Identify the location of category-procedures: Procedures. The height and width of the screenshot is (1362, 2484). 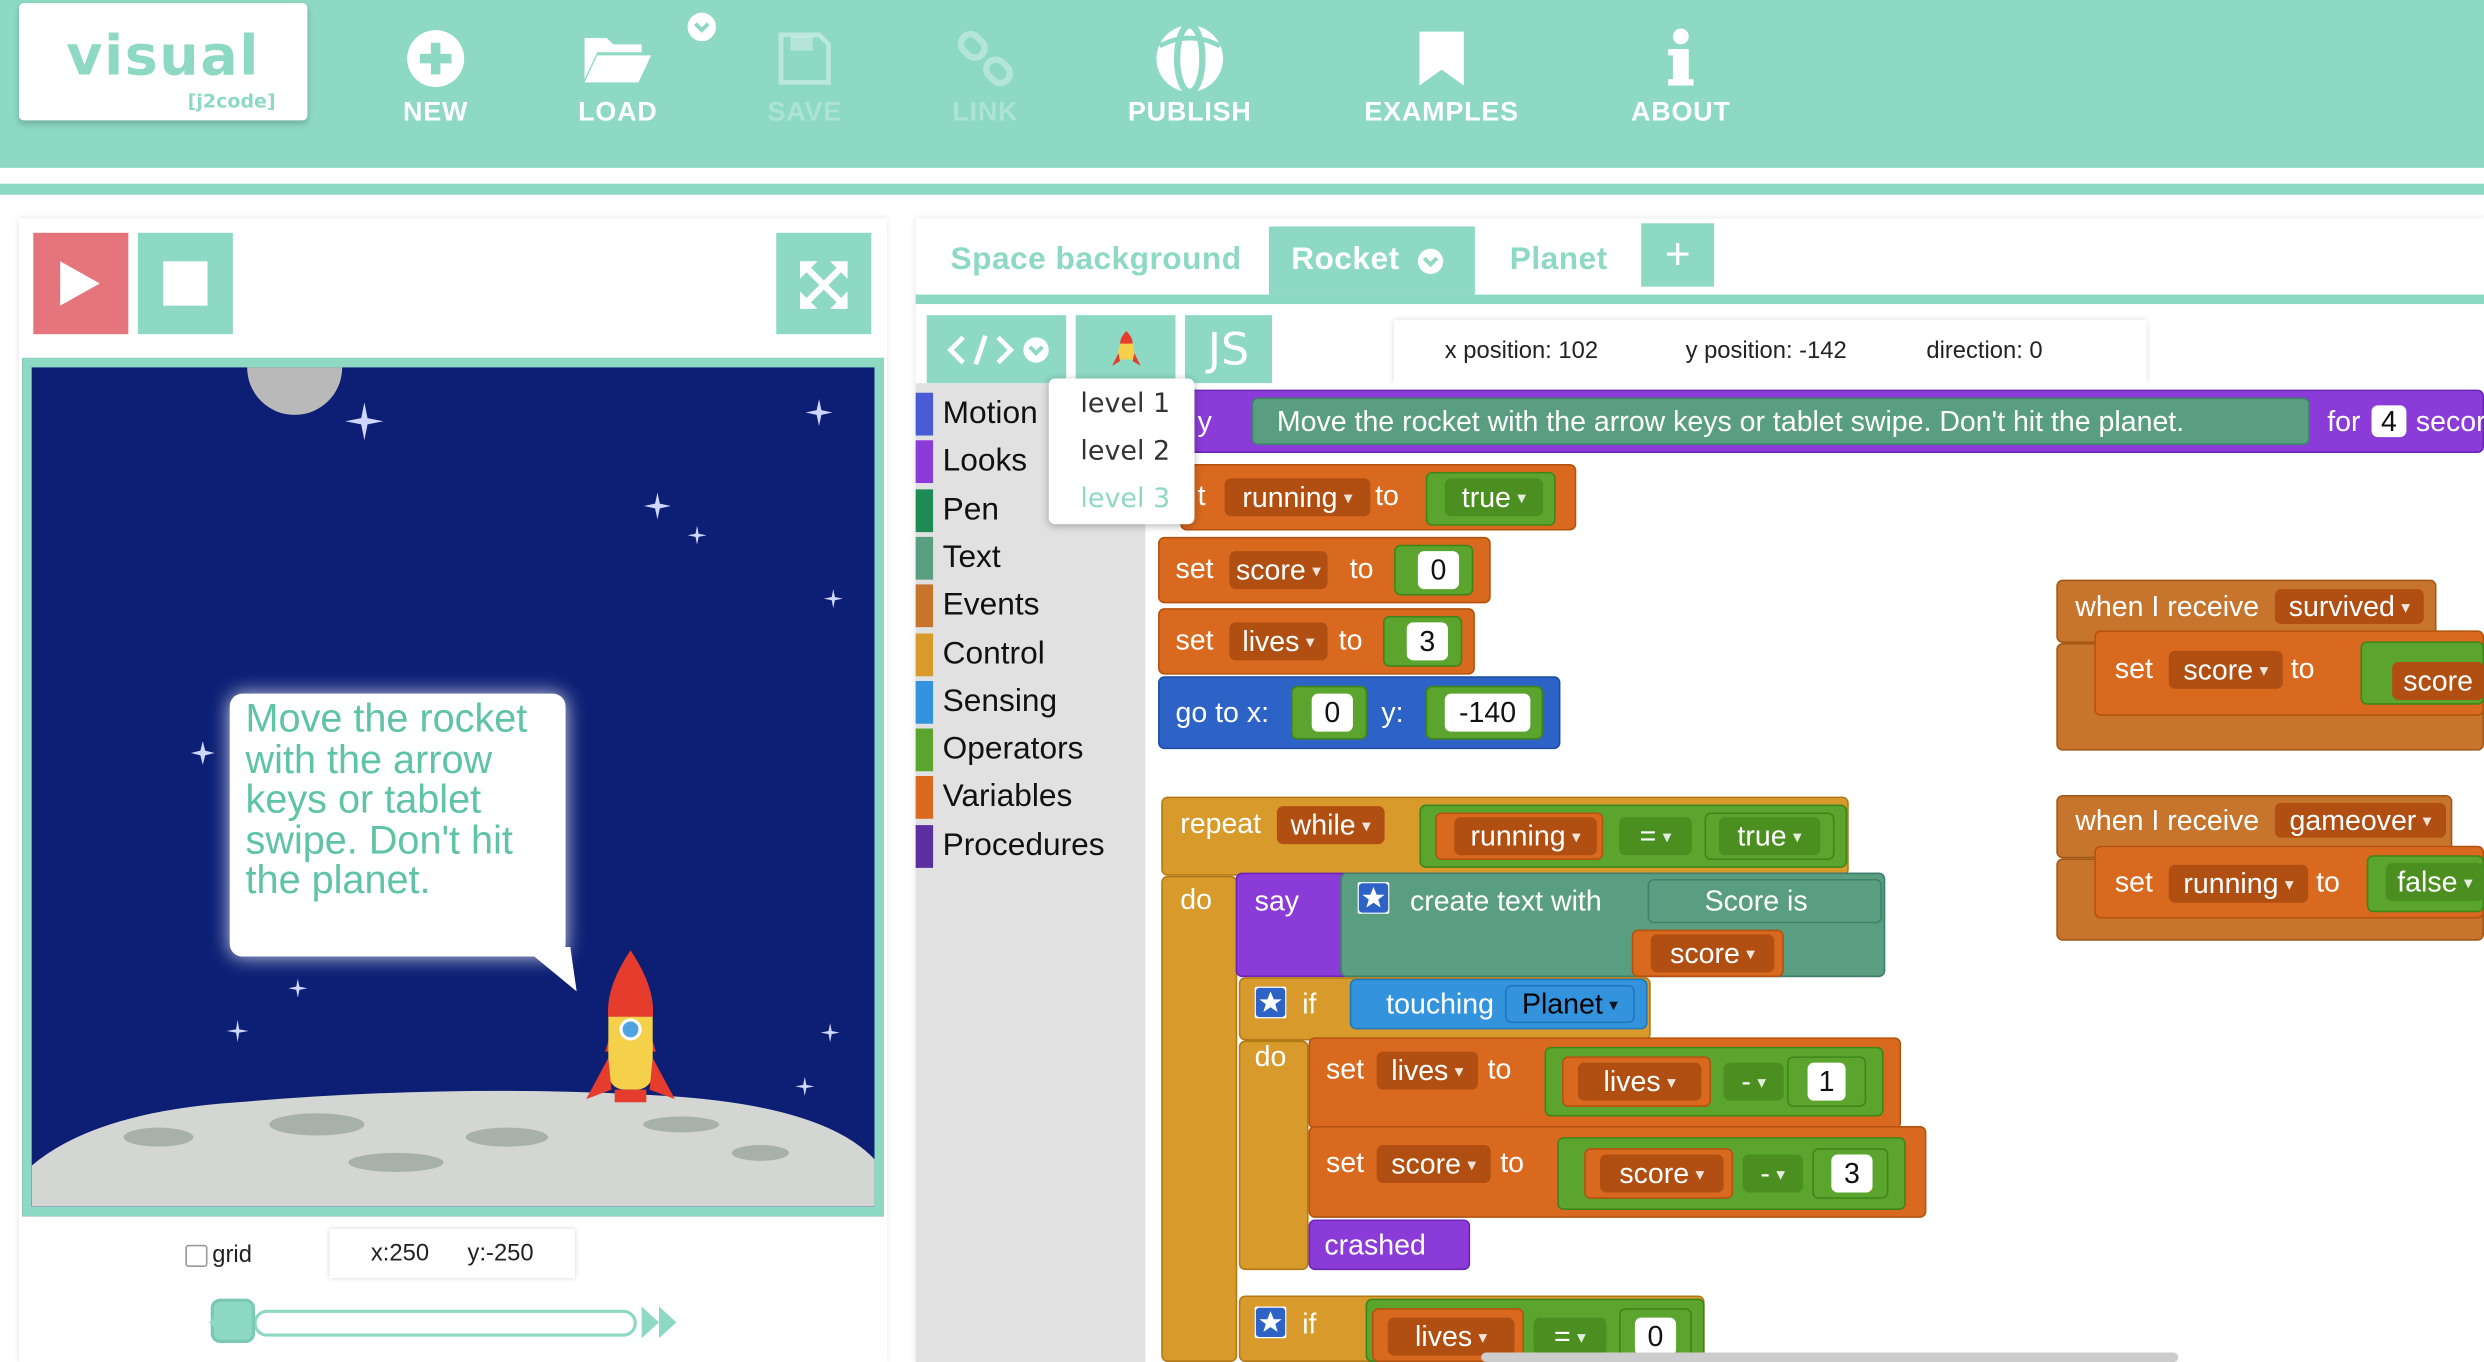
(1010, 846).